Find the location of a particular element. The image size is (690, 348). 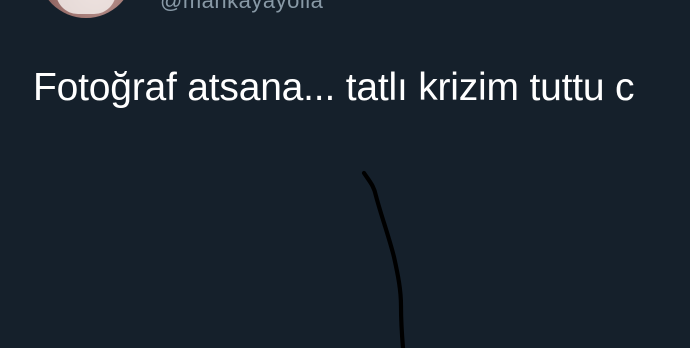

tweet-text: Fotoğraf atsana... tatlı krizim tuttu c is located at coordinates (334, 87).